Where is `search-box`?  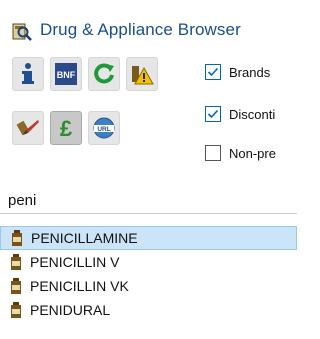 search-box is located at coordinates (148, 199).